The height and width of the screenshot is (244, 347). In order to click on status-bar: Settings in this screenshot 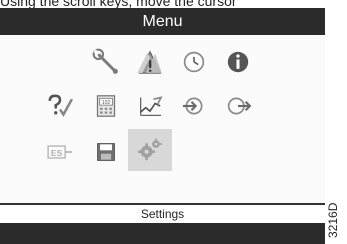, I will do `click(162, 214)`.